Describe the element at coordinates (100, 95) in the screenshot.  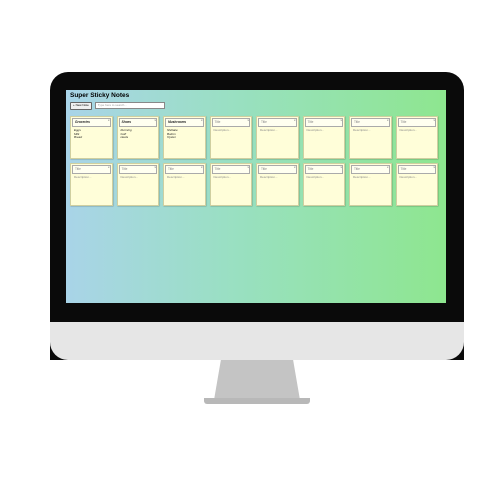
I see `app-title: Super Sticky Notes` at that location.